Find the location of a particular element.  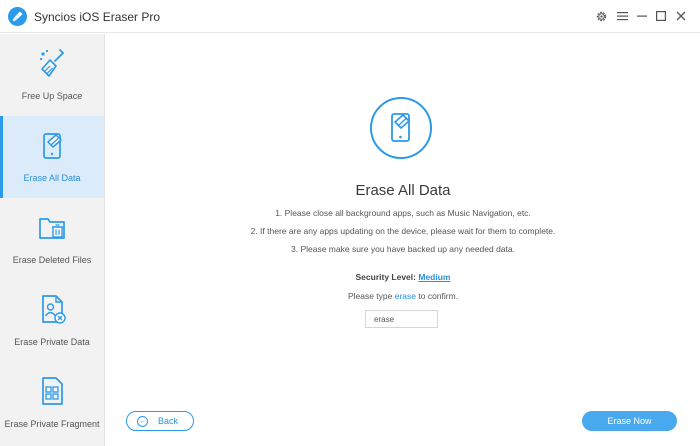

sidebar-item-erase-private-fragment: Erase Private Fragment is located at coordinates (52, 403).